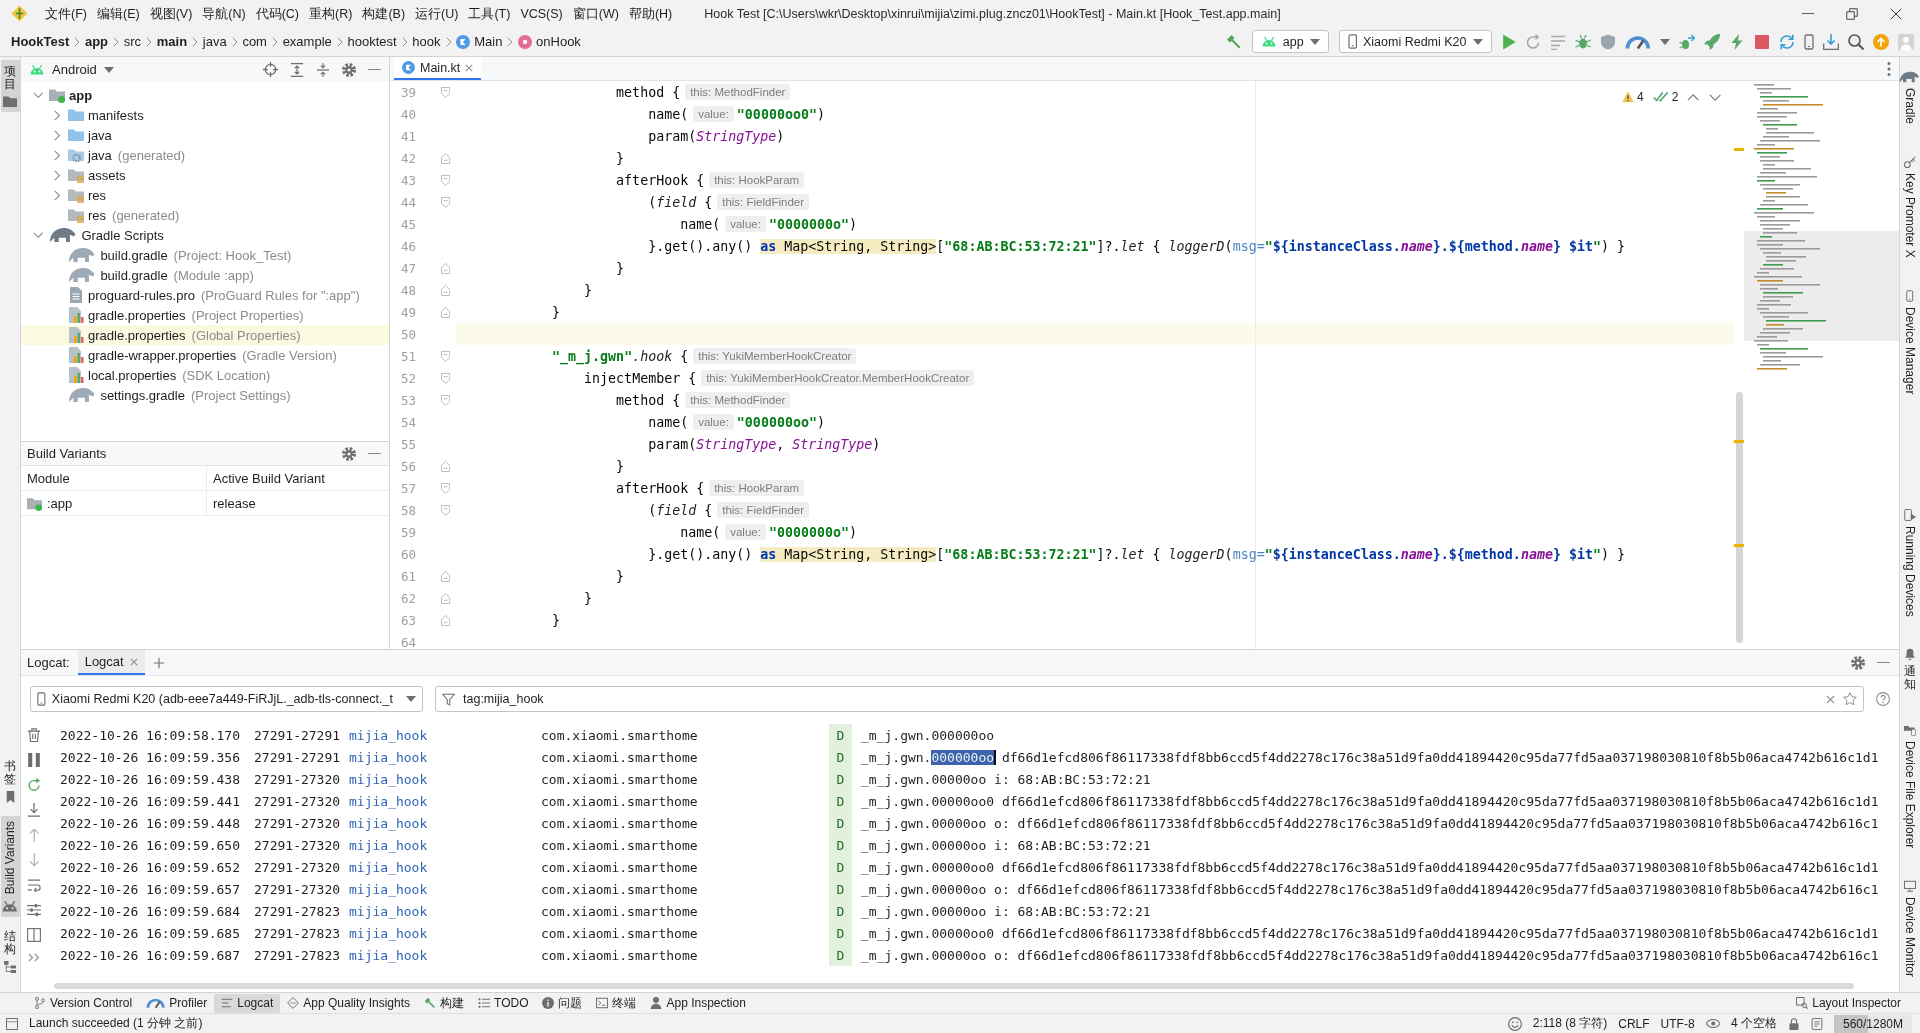  I want to click on menu-item: 帮助(H), so click(650, 13).